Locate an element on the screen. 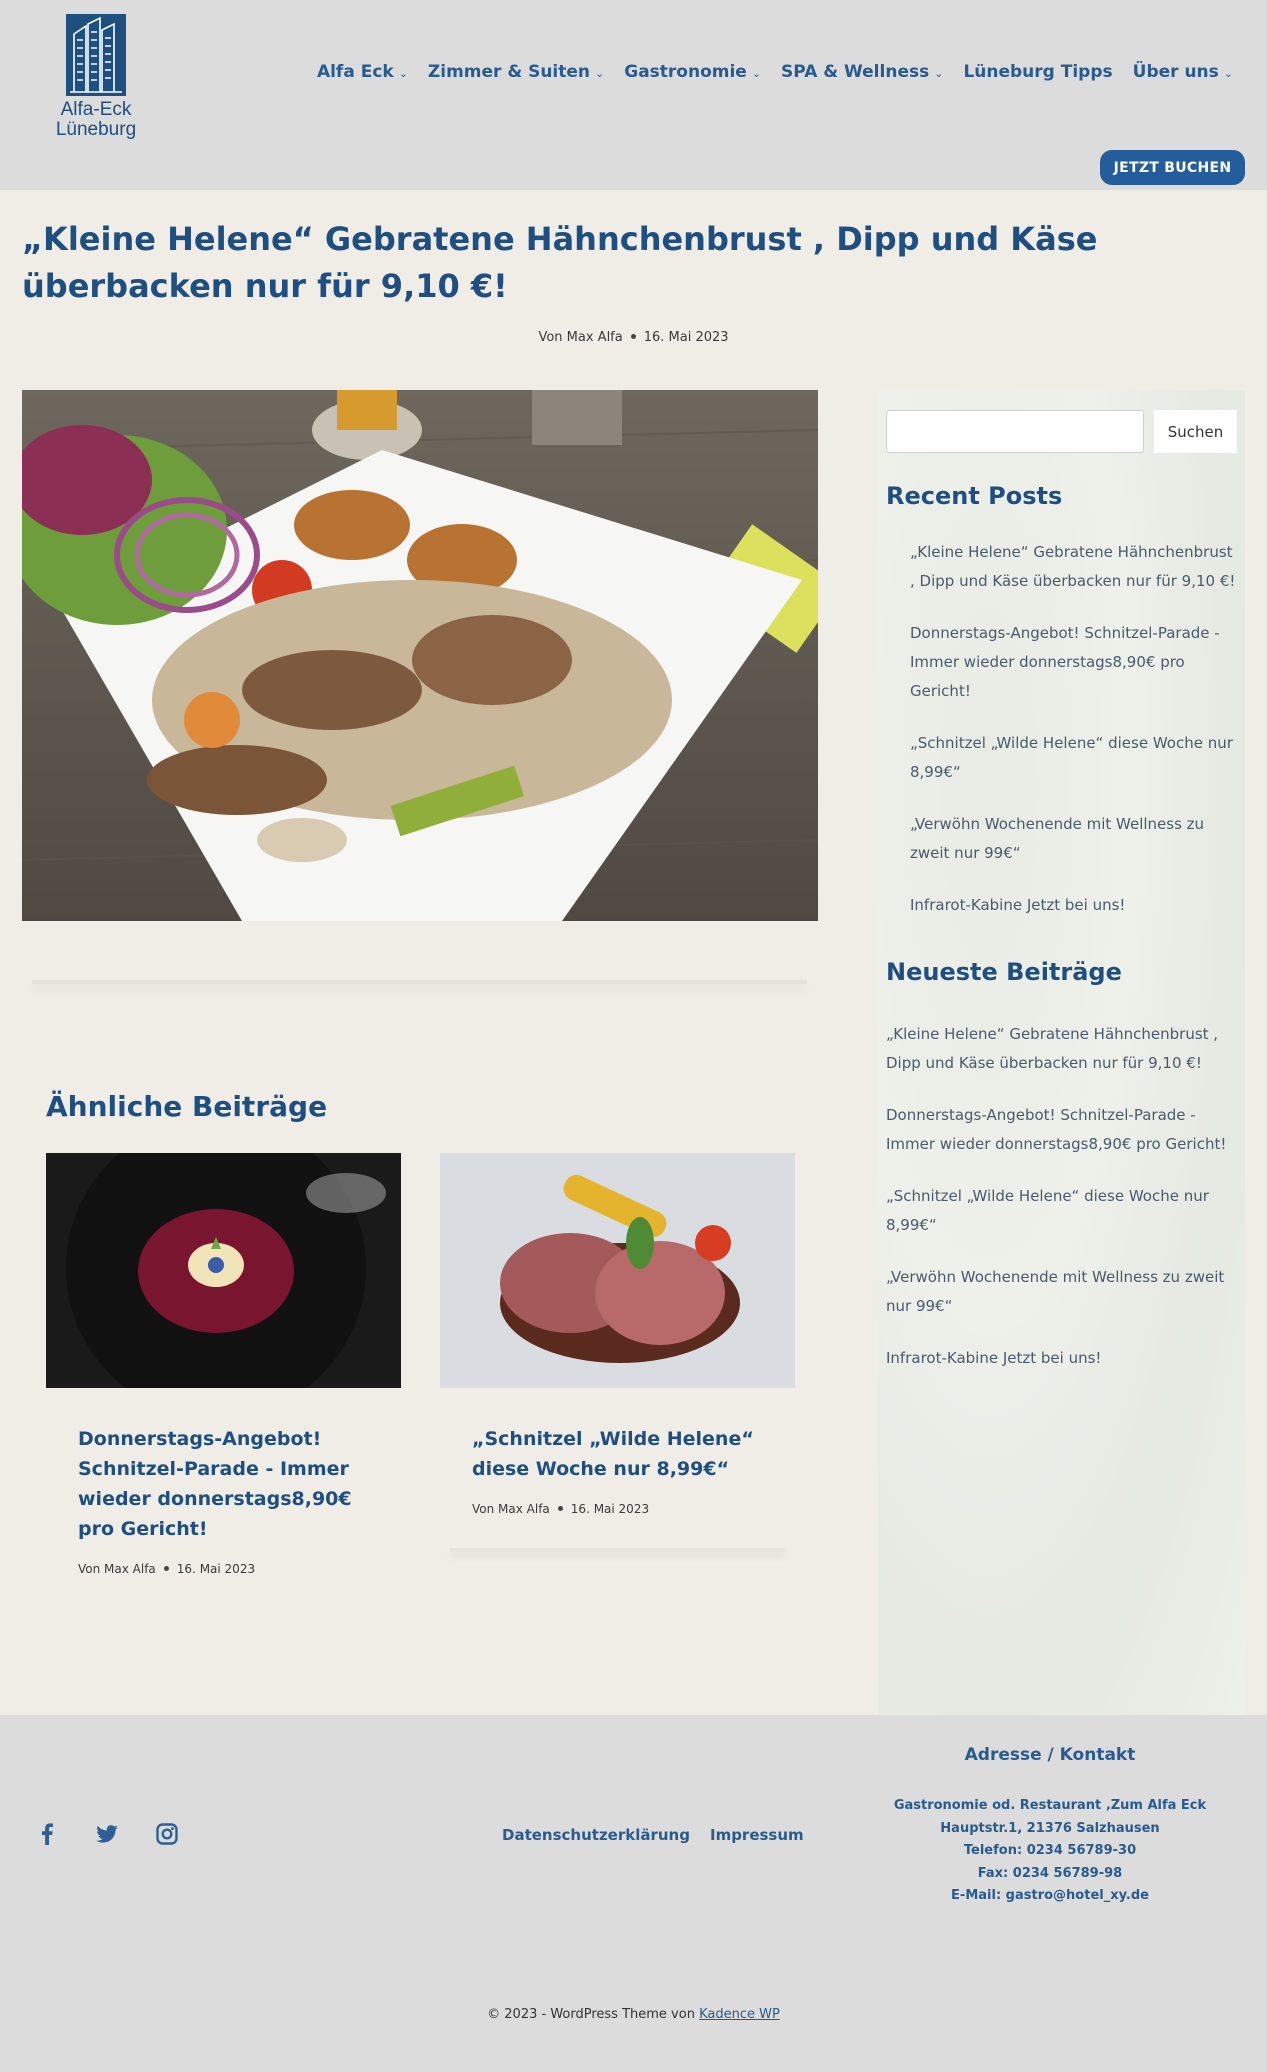 The image size is (1267, 2072). building-logo-icon is located at coordinates (96, 55).